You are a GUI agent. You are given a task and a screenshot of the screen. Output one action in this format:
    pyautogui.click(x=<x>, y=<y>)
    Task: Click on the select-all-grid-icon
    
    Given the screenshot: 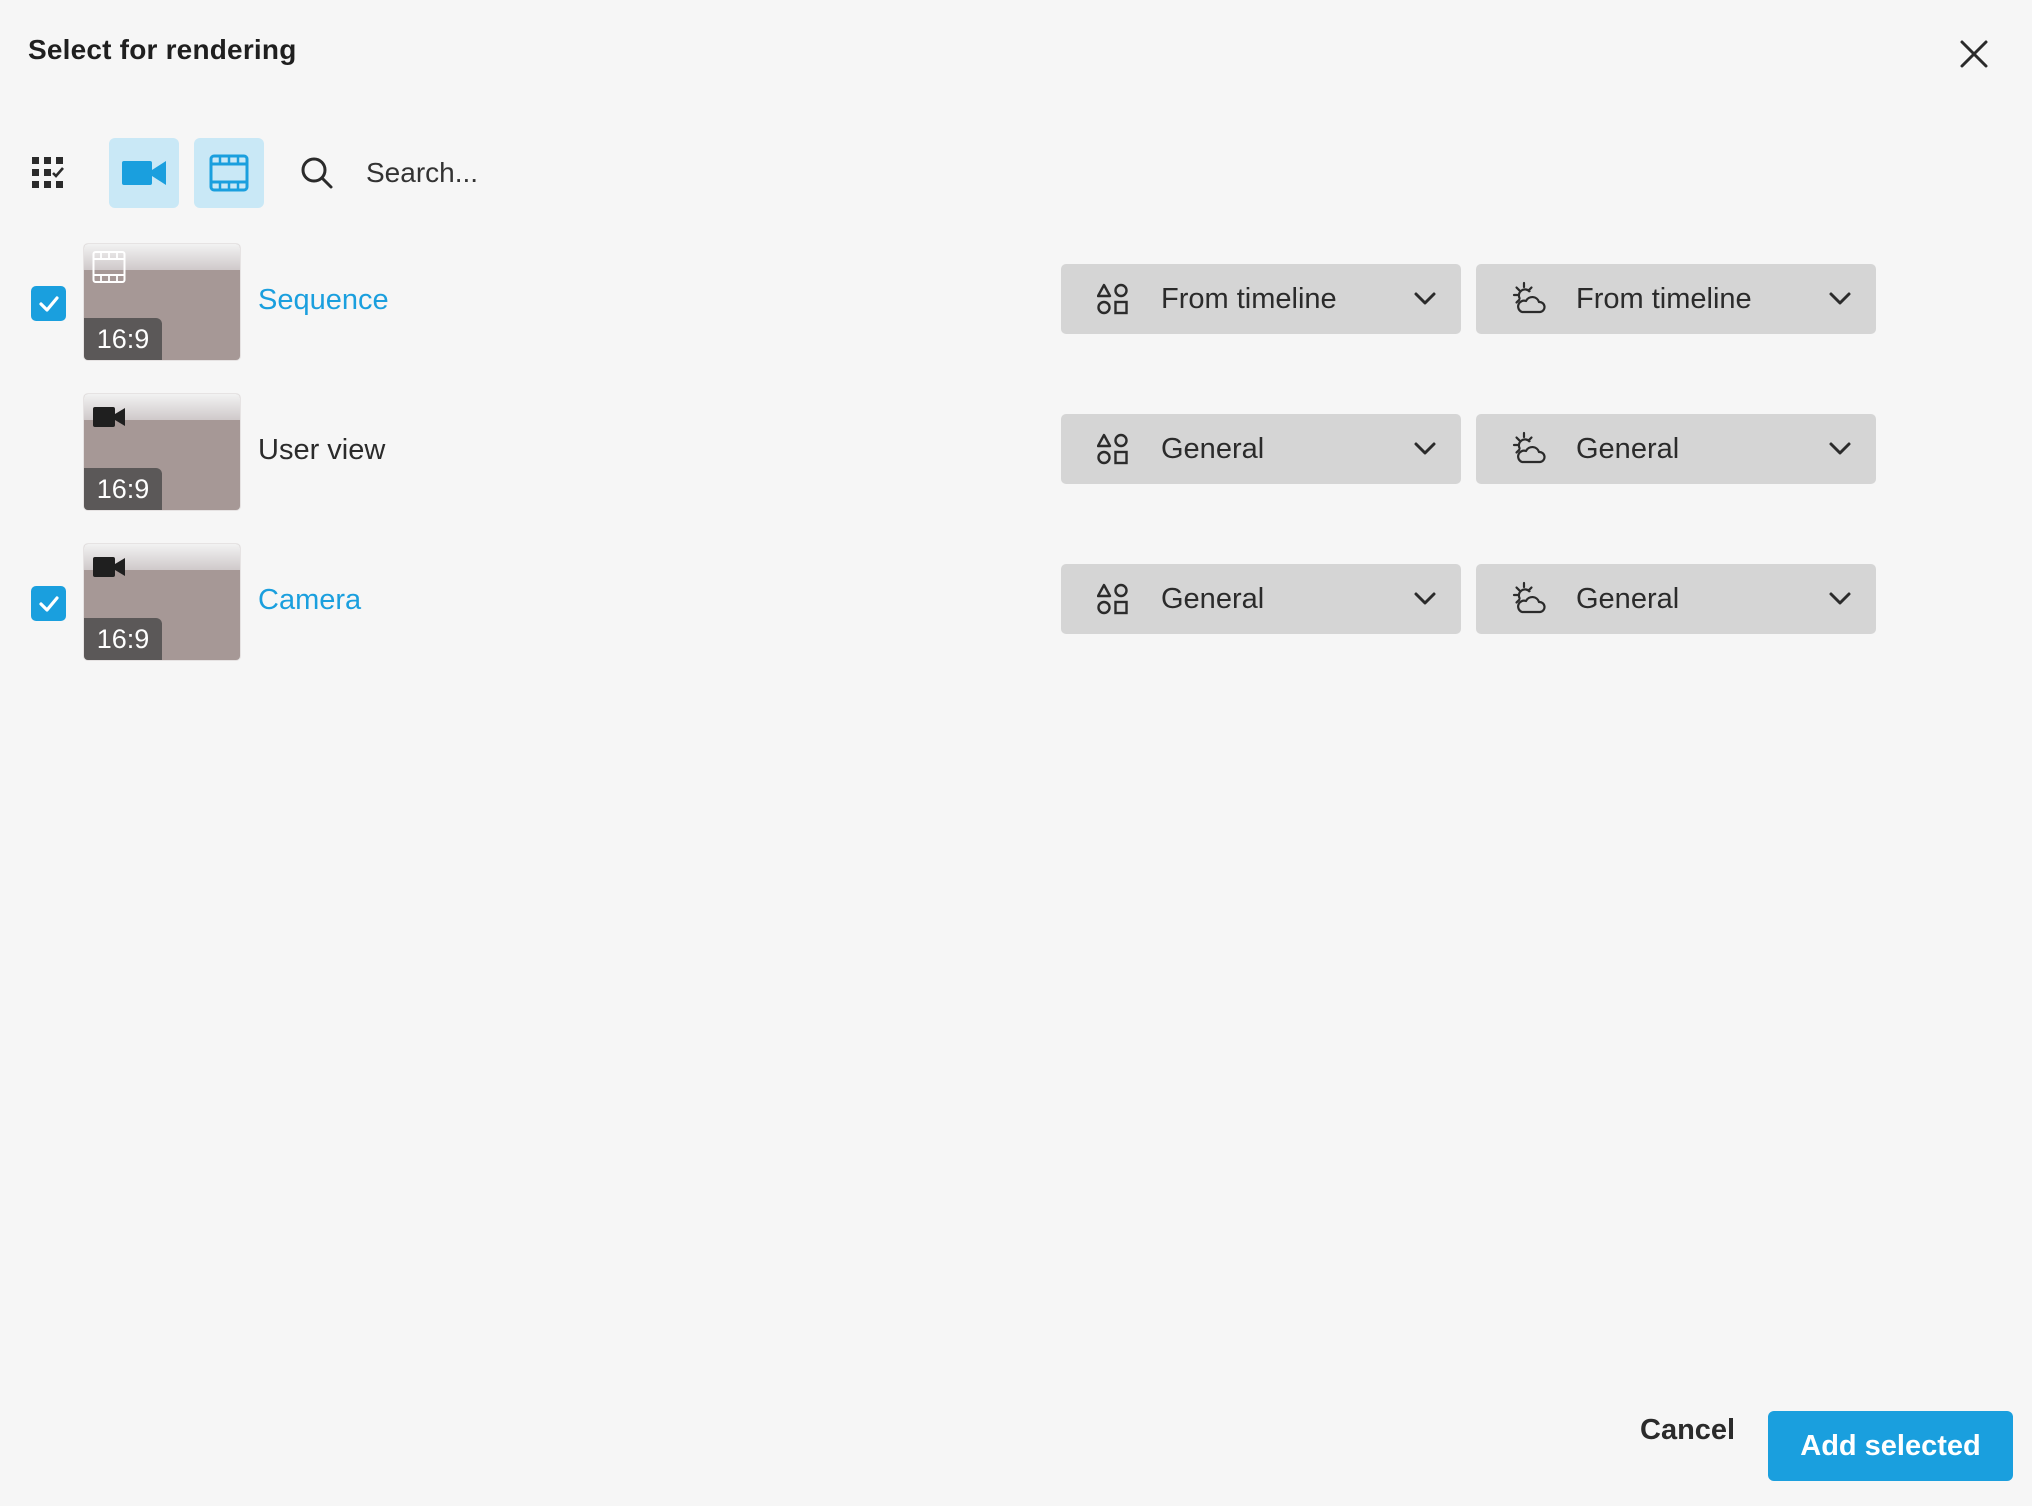 What is the action you would take?
    pyautogui.click(x=48, y=172)
    